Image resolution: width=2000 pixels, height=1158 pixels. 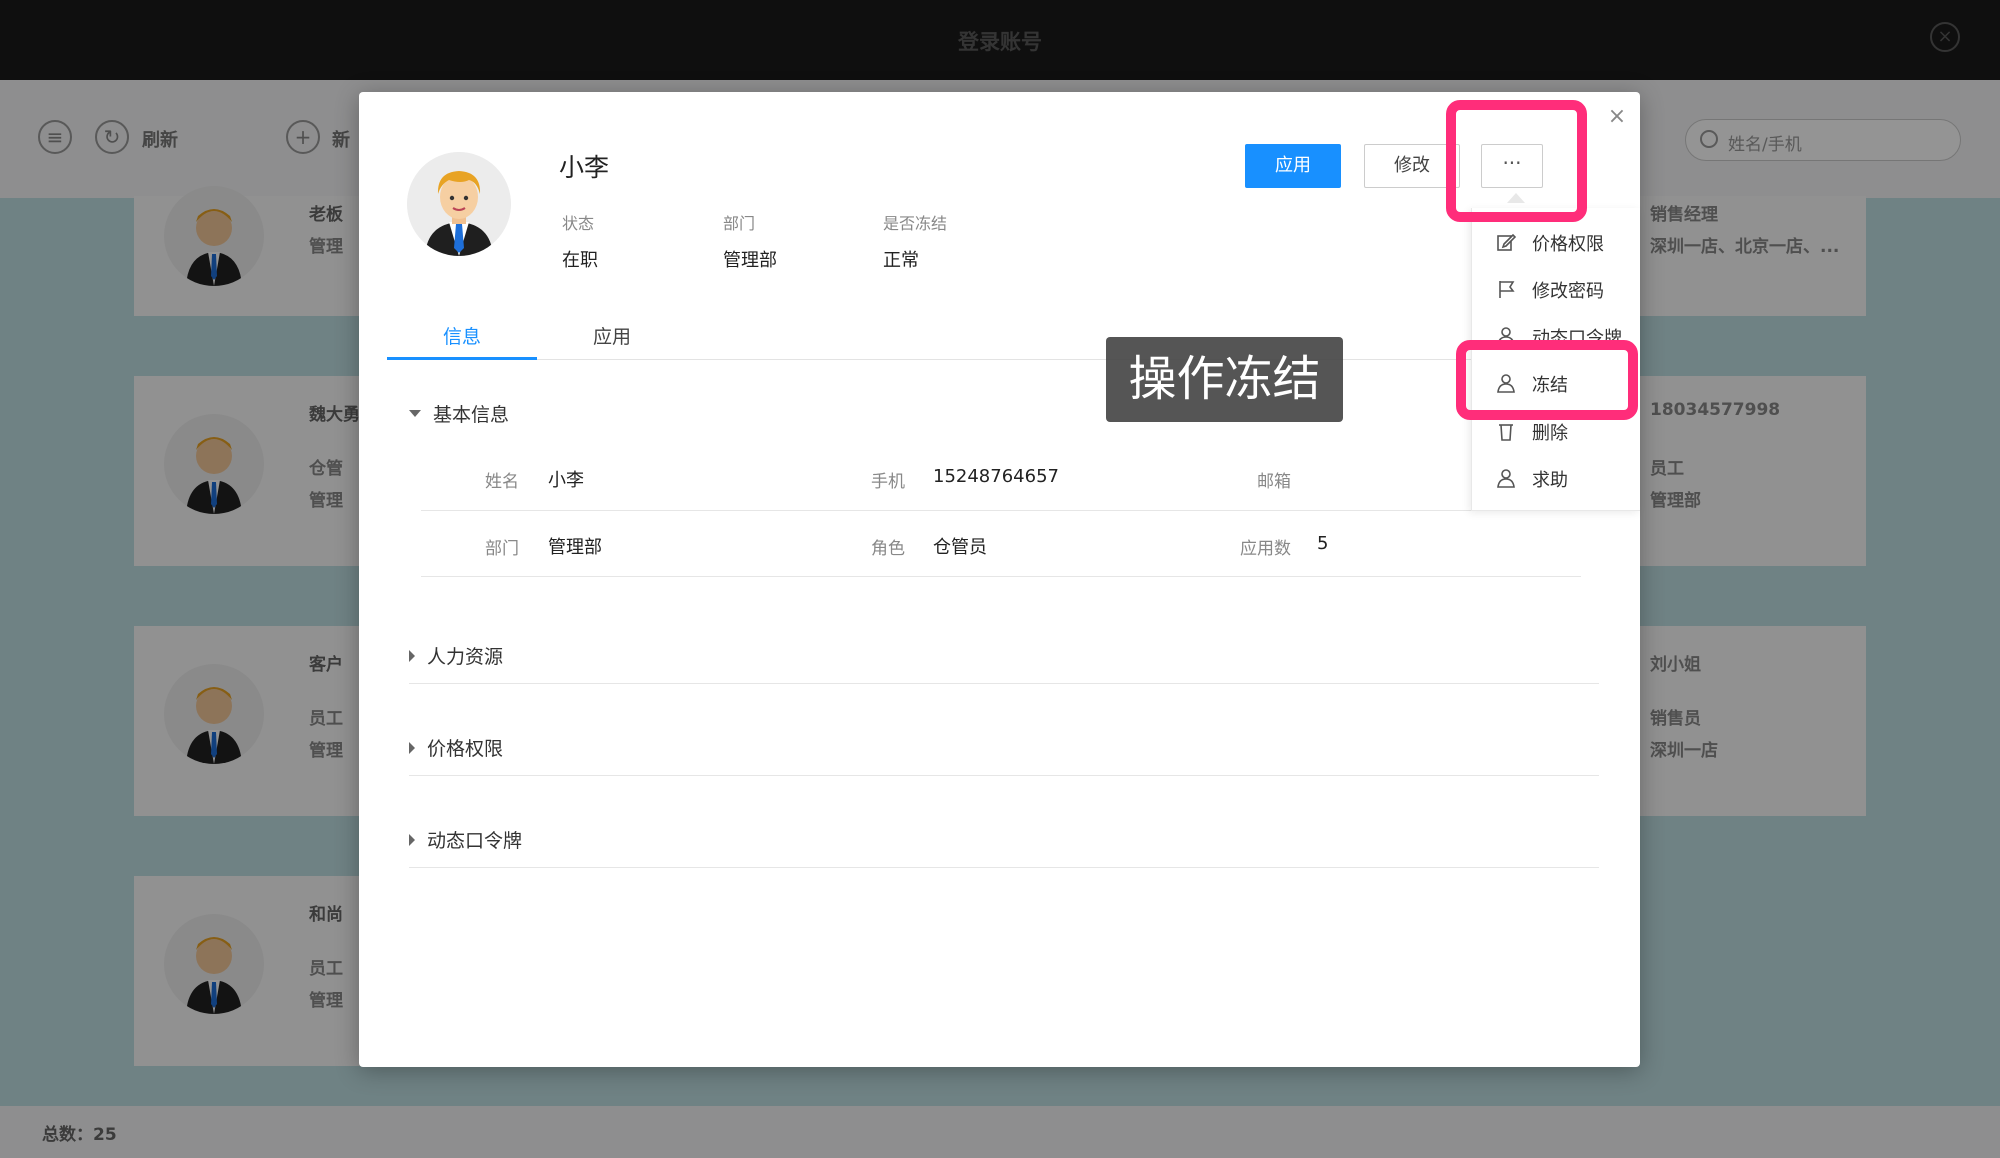 What do you see at coordinates (566, 480) in the screenshot?
I see `name-value: 小李` at bounding box center [566, 480].